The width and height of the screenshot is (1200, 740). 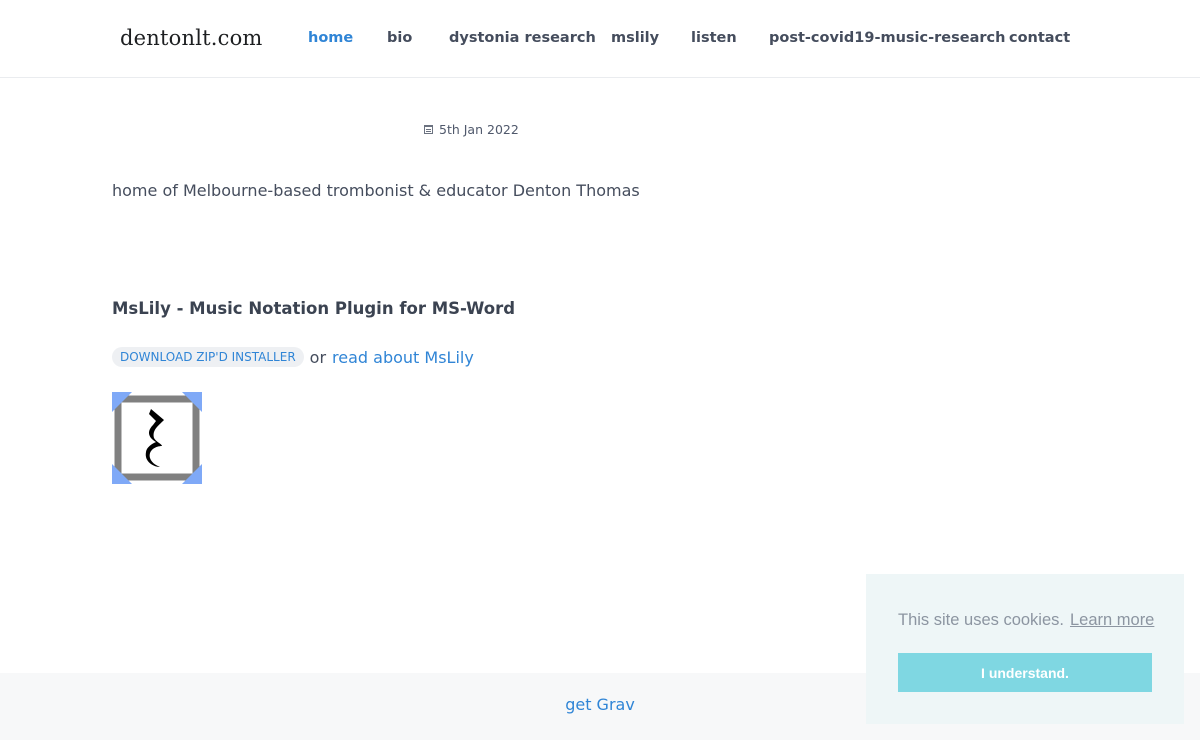 I want to click on cookie-accept-button: I understand., so click(x=1025, y=672).